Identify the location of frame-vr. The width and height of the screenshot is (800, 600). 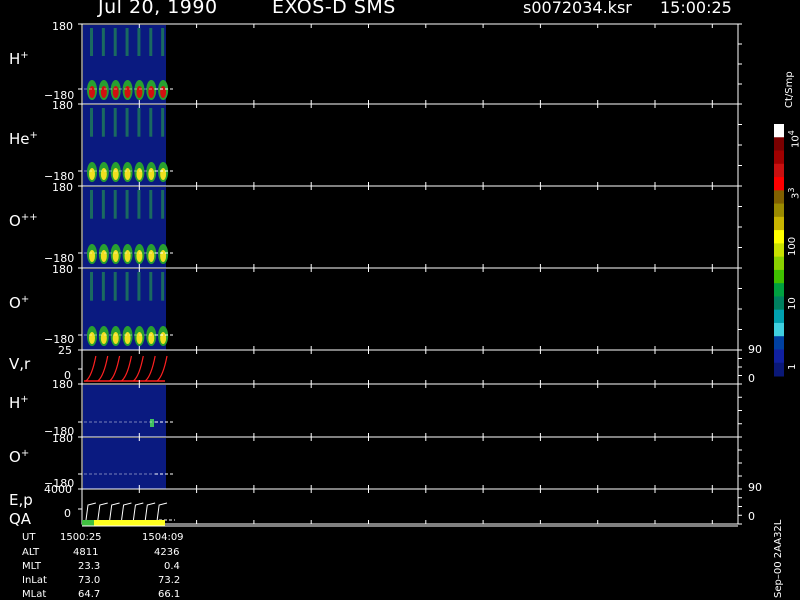
(410, 367).